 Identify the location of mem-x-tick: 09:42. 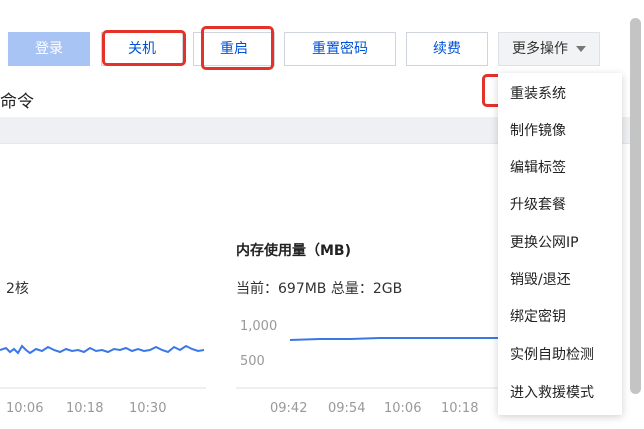
(289, 408).